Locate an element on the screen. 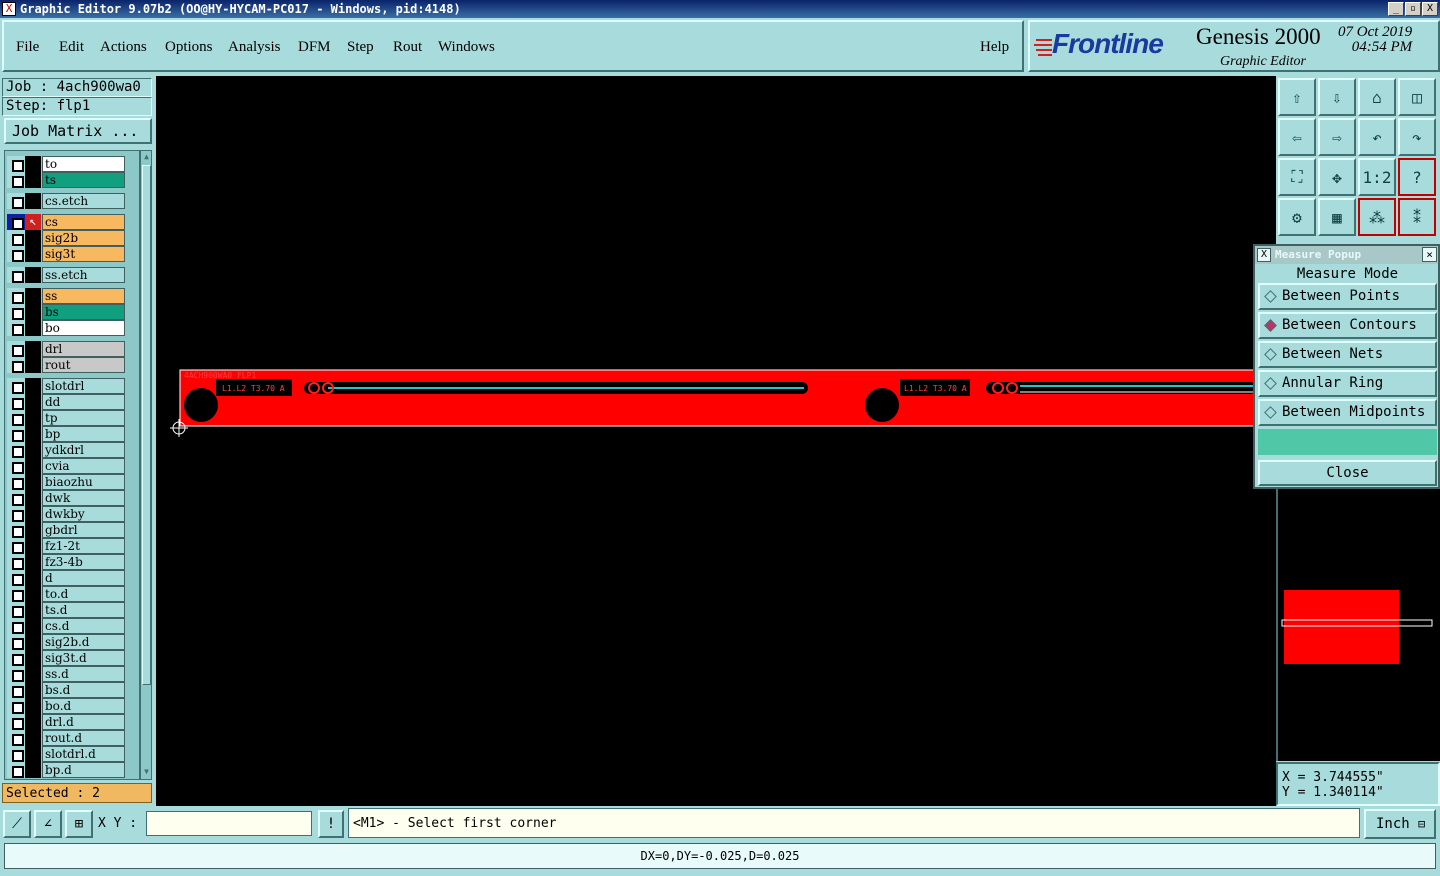 This screenshot has height=876, width=1440. fit-screen-icon: ⛶ is located at coordinates (1297, 177).